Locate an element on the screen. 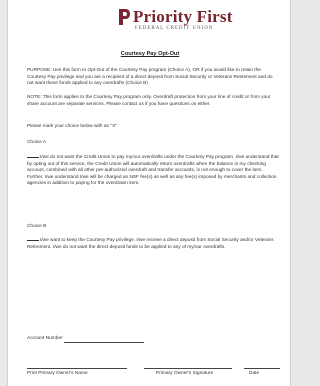 This screenshot has height=386, width=320. credit-union-logo: Priority First FEDERAL CREDIT UNION is located at coordinates (178, 21).